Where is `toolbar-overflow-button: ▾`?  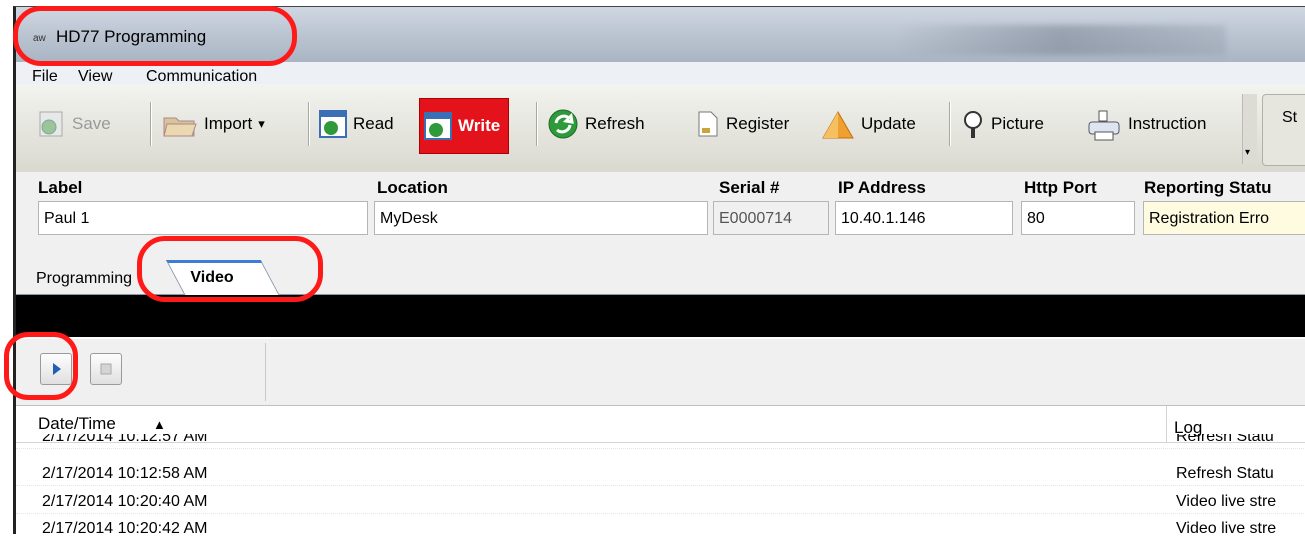
toolbar-overflow-button: ▾ is located at coordinates (1249, 129).